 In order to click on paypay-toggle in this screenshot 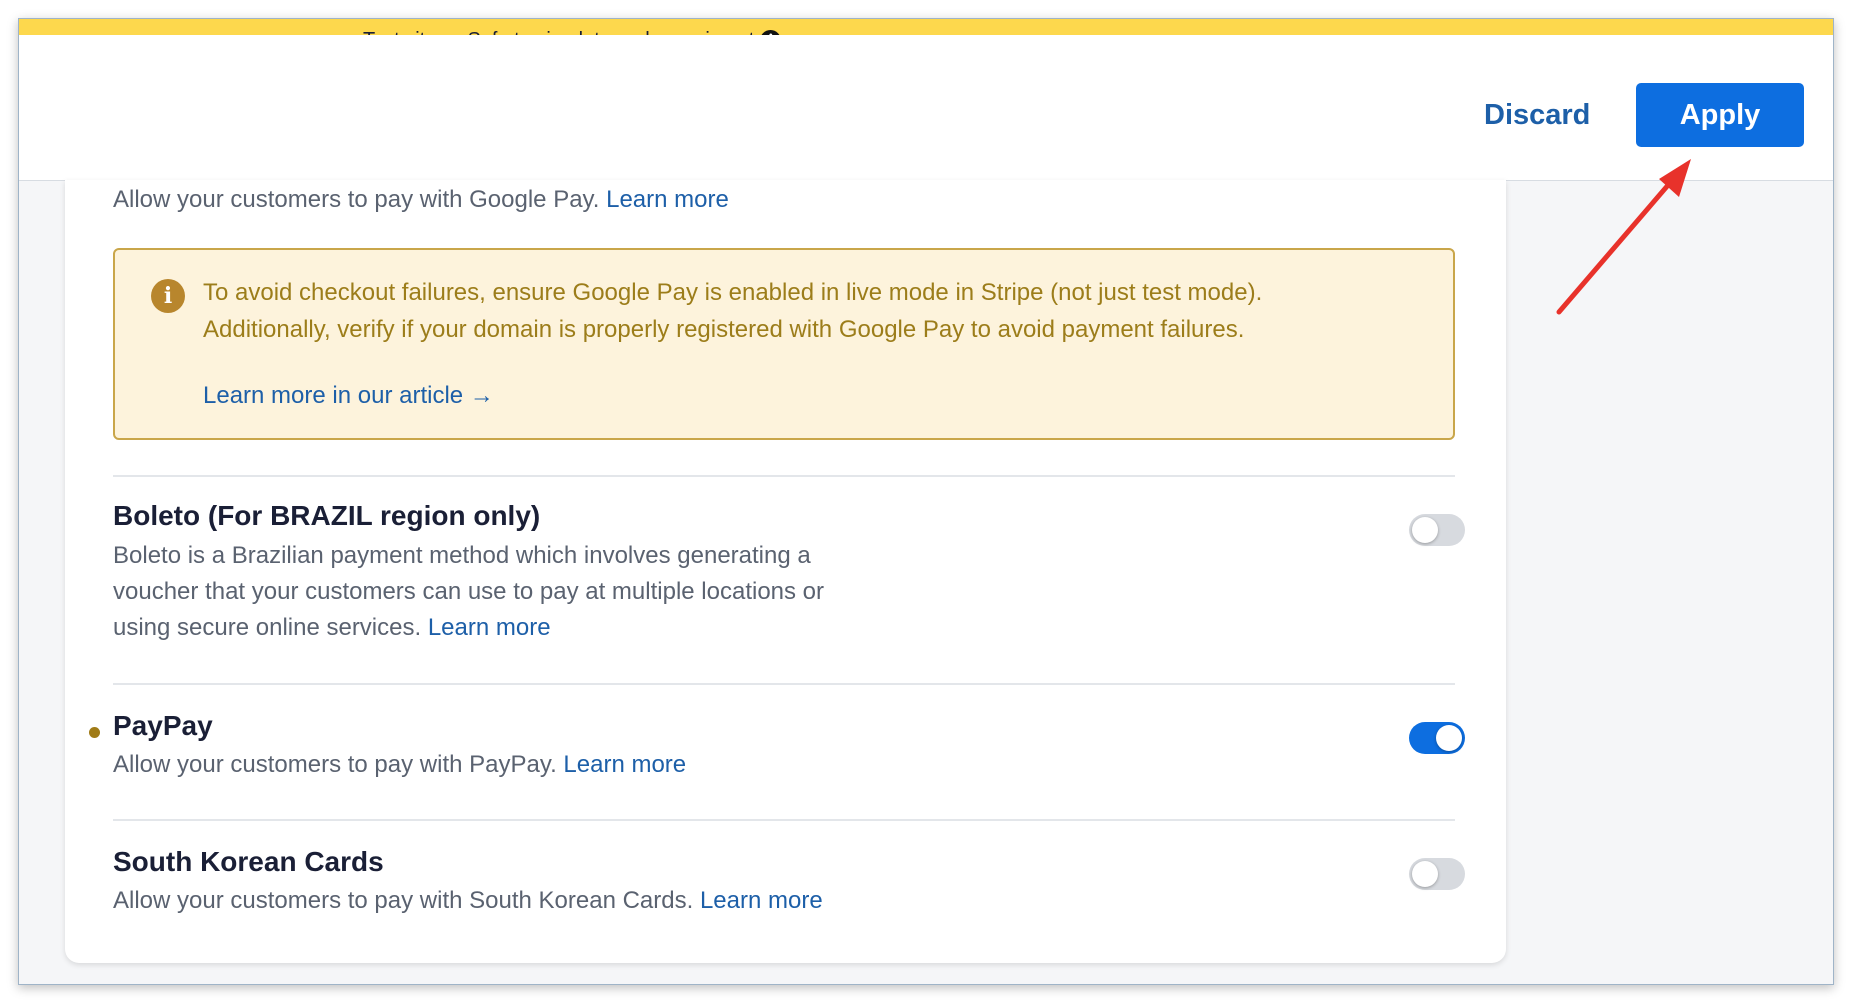, I will do `click(1437, 738)`.